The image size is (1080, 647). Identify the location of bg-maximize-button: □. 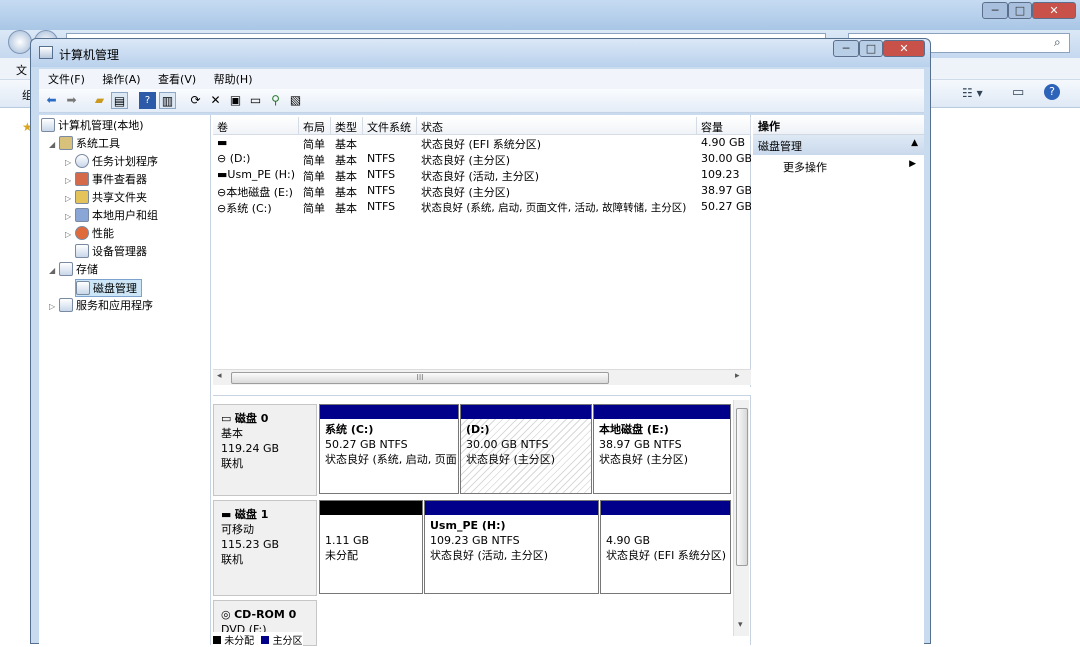
(1020, 10).